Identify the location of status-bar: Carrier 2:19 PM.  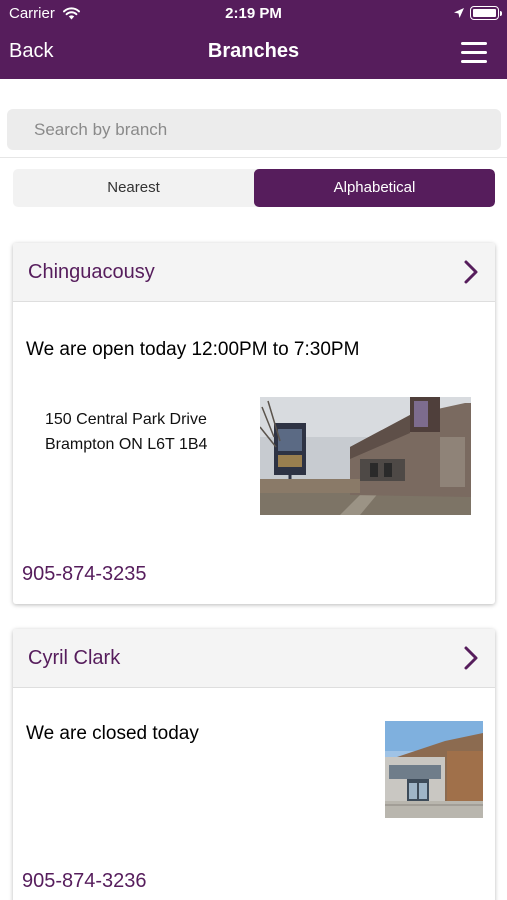
(253, 14).